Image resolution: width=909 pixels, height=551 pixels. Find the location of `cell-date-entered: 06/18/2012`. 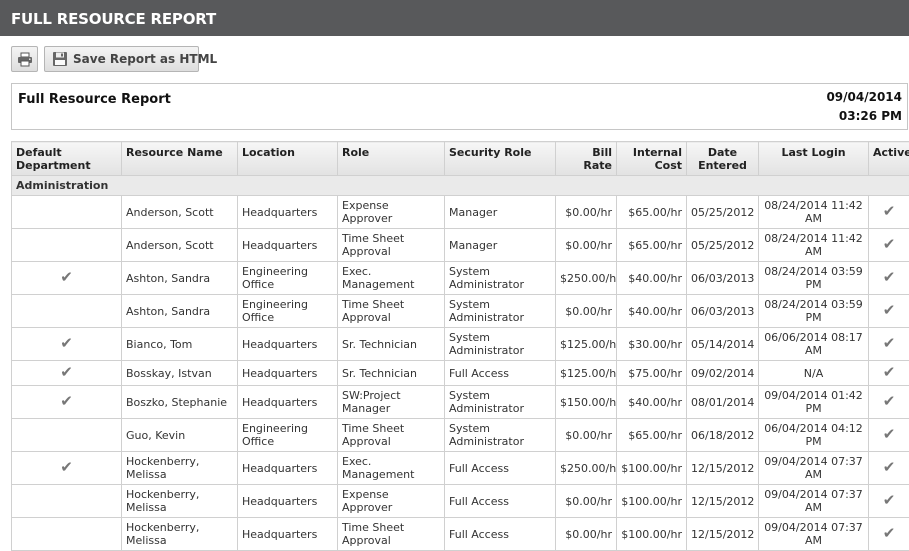

cell-date-entered: 06/18/2012 is located at coordinates (723, 435).